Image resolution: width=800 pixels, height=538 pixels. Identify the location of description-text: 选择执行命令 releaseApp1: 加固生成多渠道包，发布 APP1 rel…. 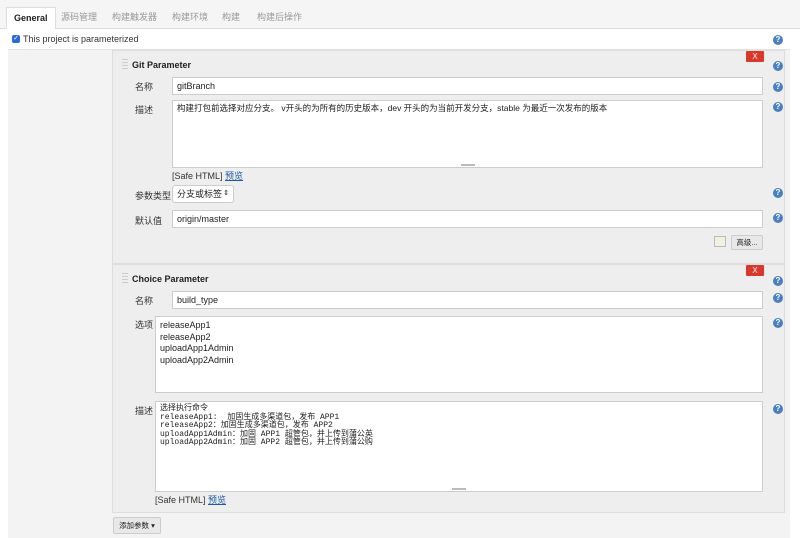
(266, 425).